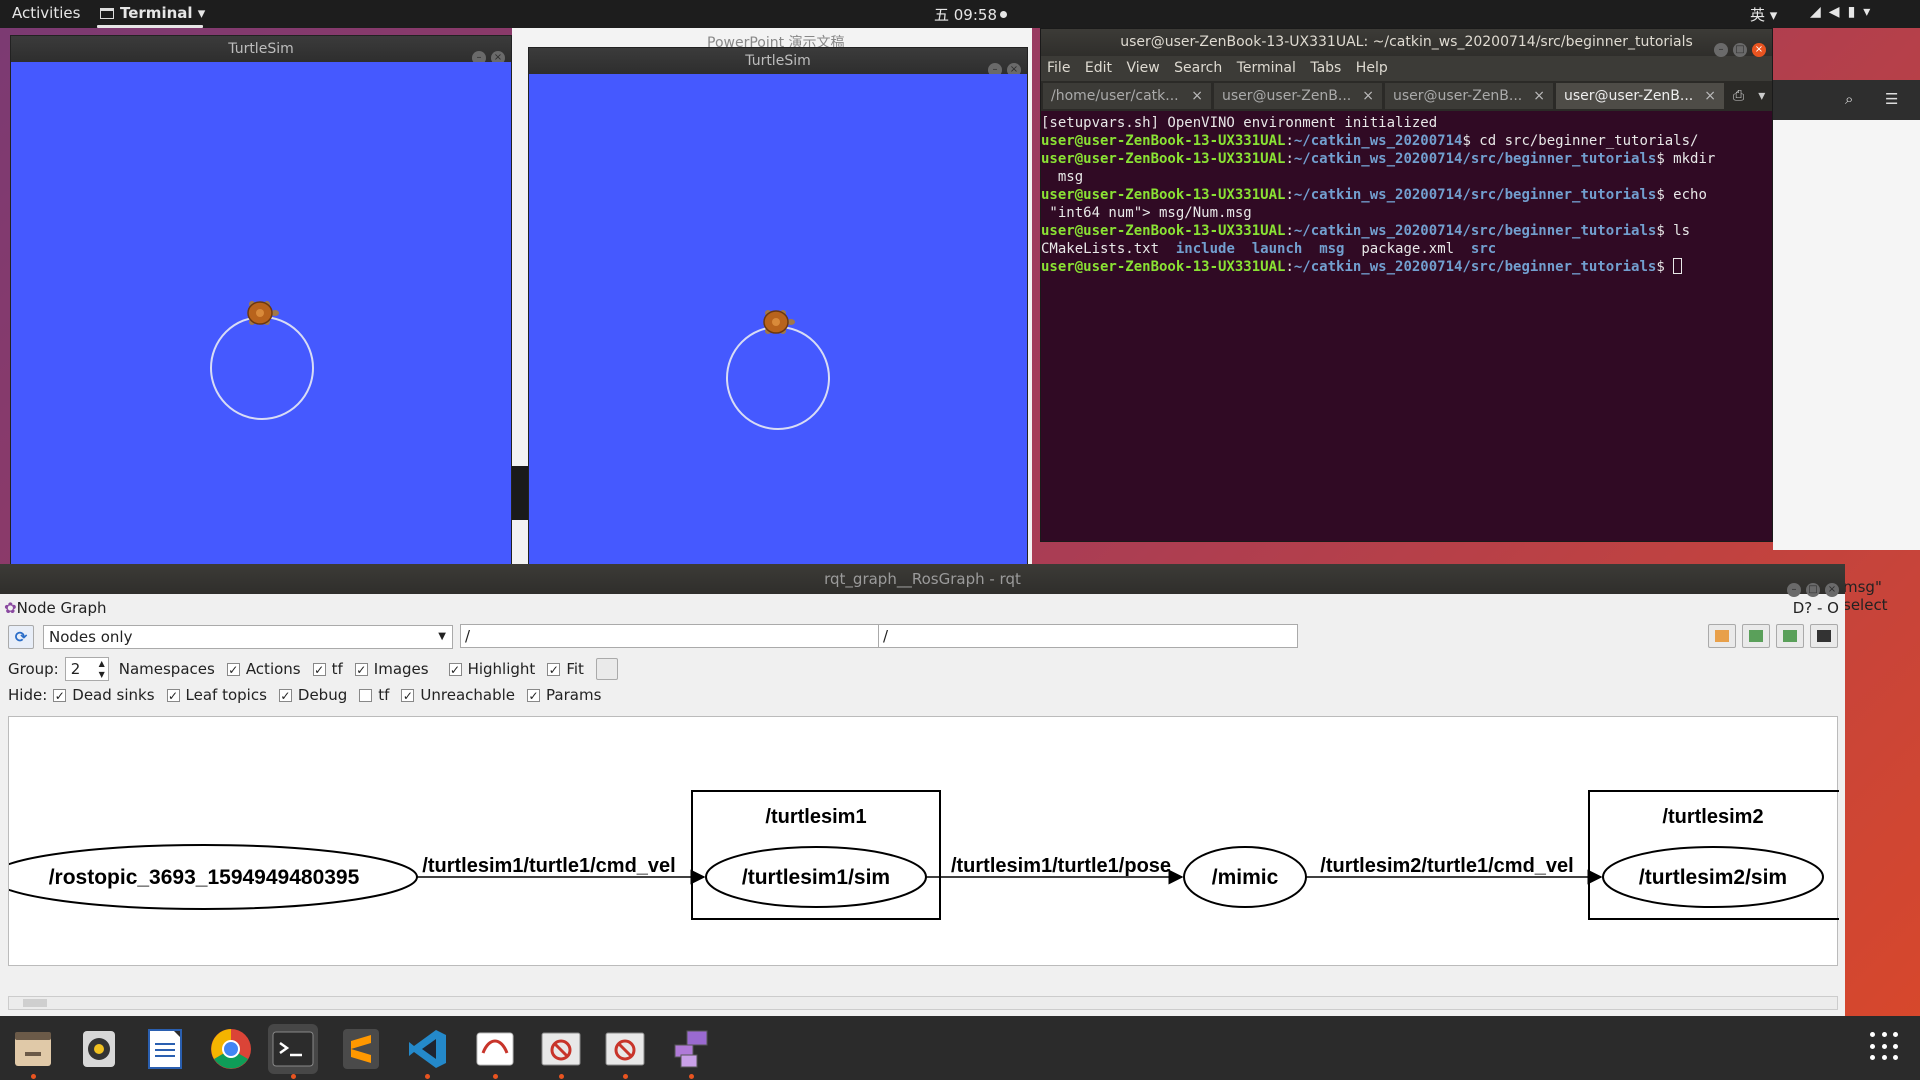 This screenshot has height=1080, width=1920. I want to click on unreachable-checkbox: ✓ Unreachable, so click(458, 695).